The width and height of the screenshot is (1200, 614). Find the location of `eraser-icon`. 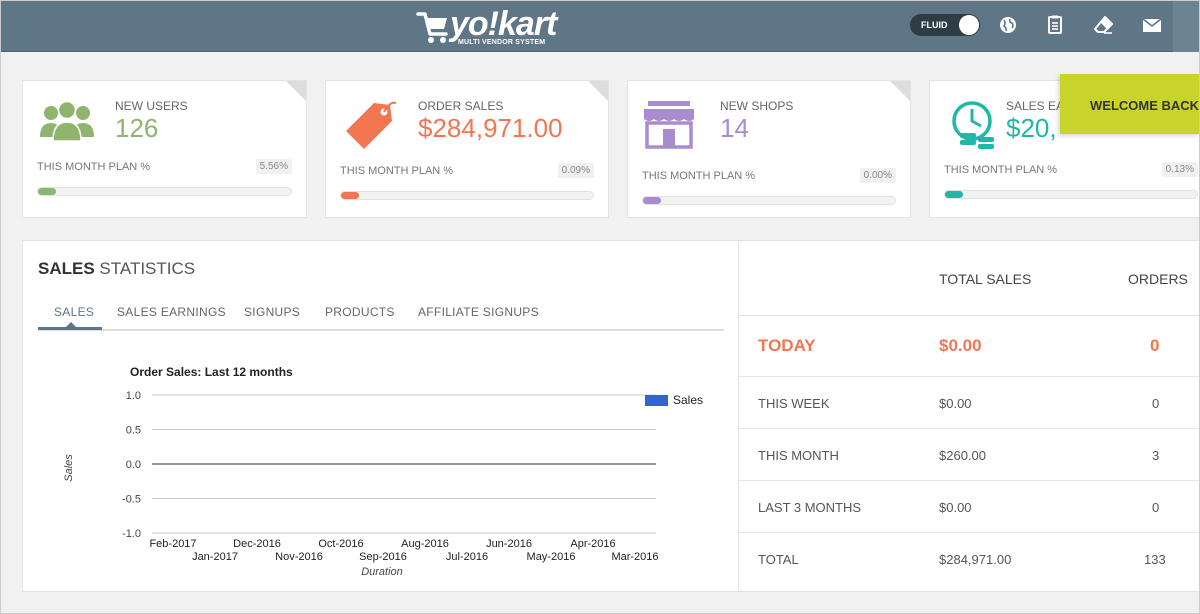

eraser-icon is located at coordinates (1104, 25).